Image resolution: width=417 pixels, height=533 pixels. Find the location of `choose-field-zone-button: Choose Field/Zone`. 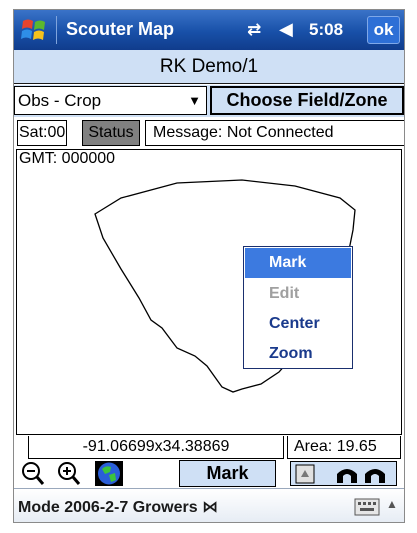

choose-field-zone-button: Choose Field/Zone is located at coordinates (307, 100).